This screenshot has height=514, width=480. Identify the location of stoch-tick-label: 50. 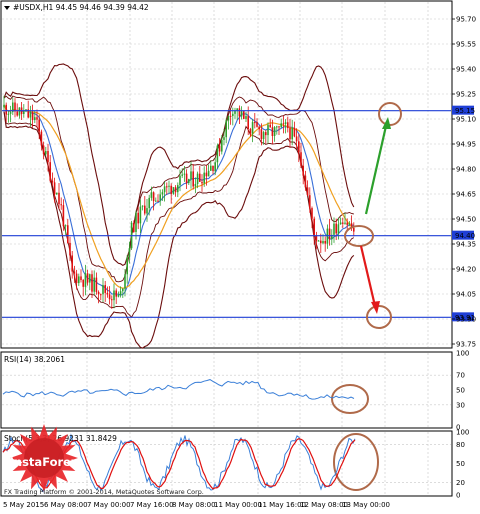
(460, 464).